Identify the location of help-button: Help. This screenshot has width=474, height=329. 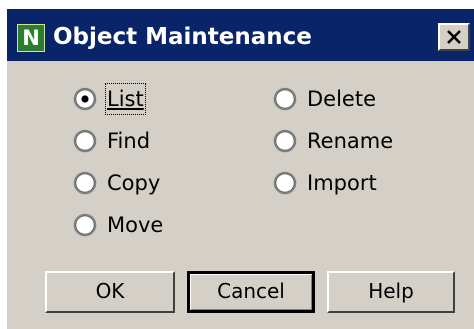
(391, 292).